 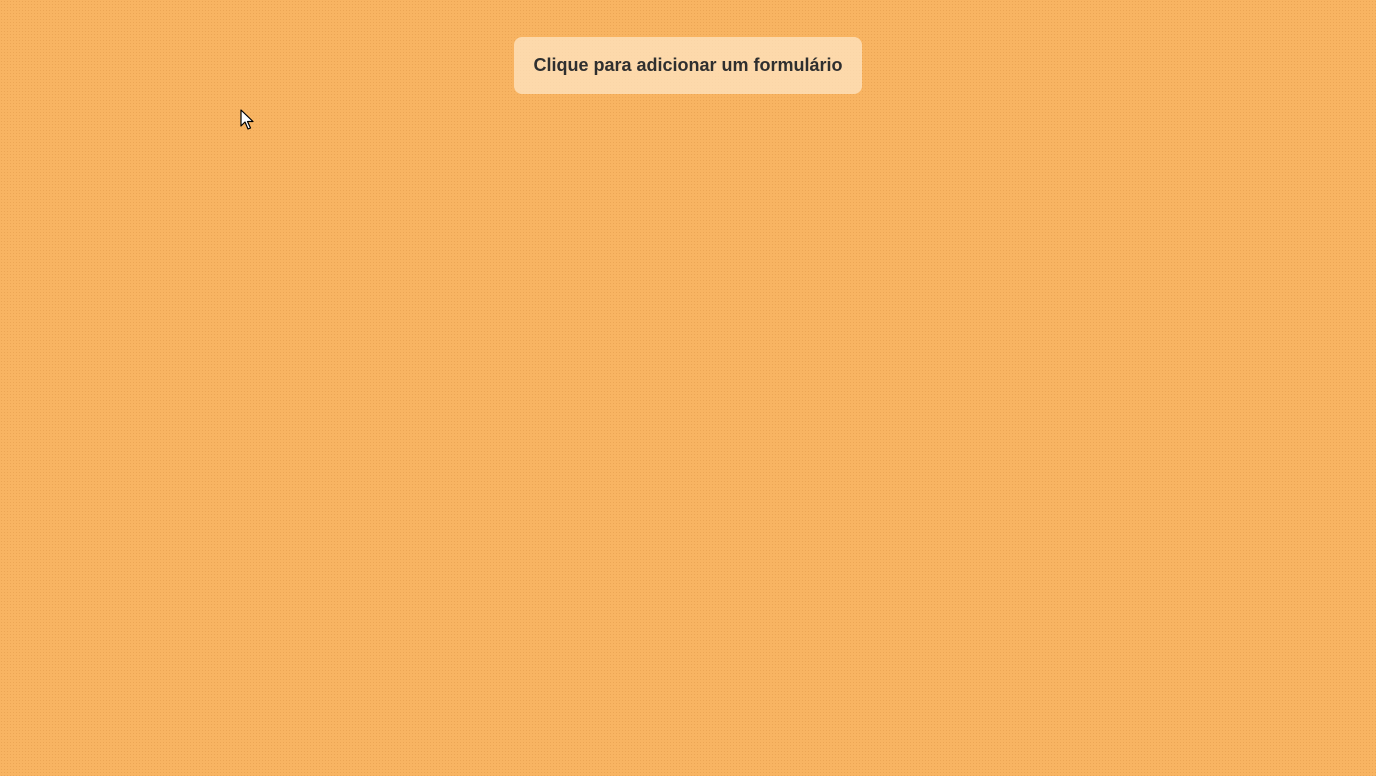 What do you see at coordinates (248, 120) in the screenshot?
I see `mouse-pointer-icon` at bounding box center [248, 120].